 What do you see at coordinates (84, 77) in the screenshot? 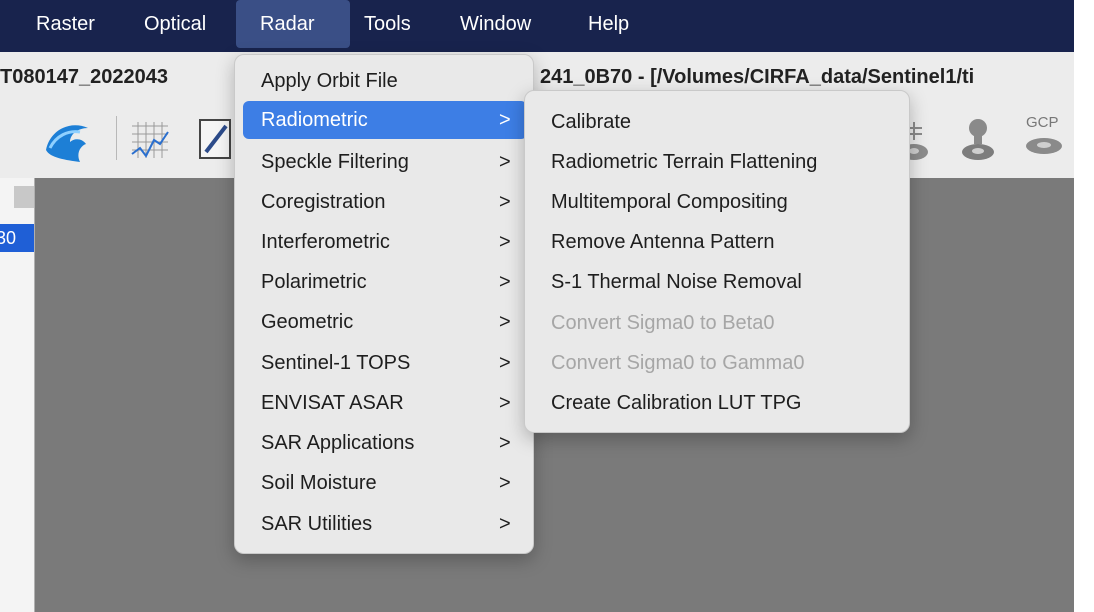
I see `window-title-left: T080147_2022043` at bounding box center [84, 77].